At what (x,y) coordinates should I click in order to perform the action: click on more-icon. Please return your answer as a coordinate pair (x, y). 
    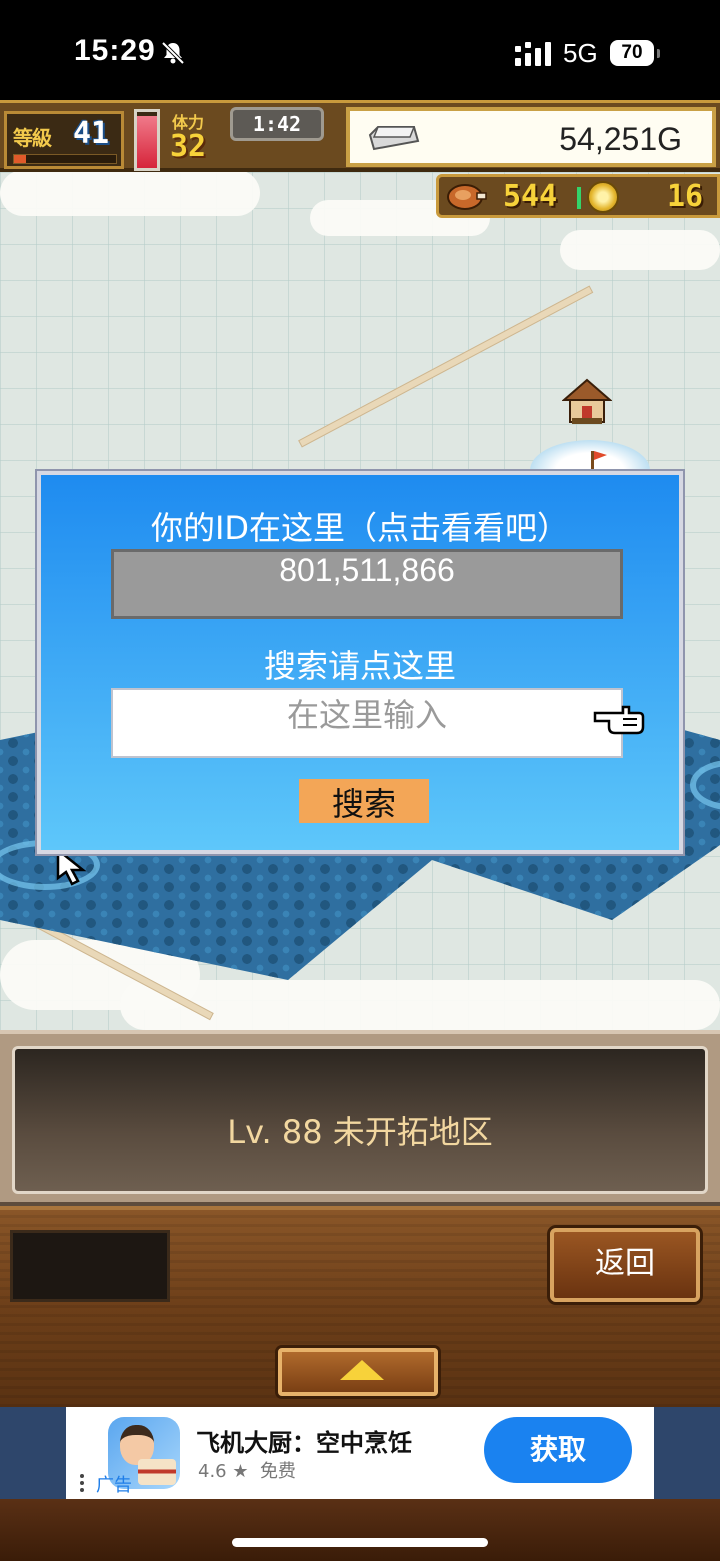
    Looking at the image, I should click on (82, 1483).